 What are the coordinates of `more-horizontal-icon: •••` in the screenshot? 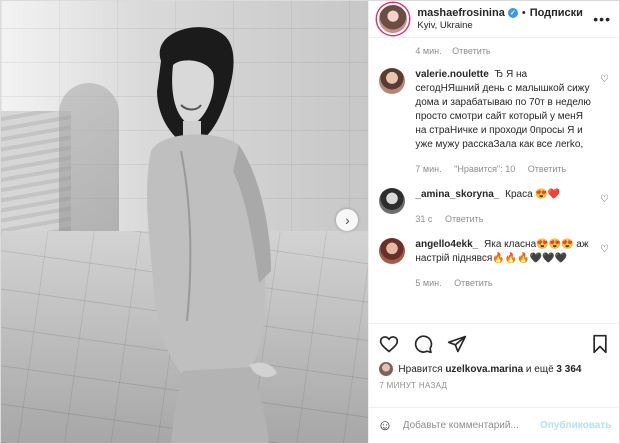 It's located at (602, 19).